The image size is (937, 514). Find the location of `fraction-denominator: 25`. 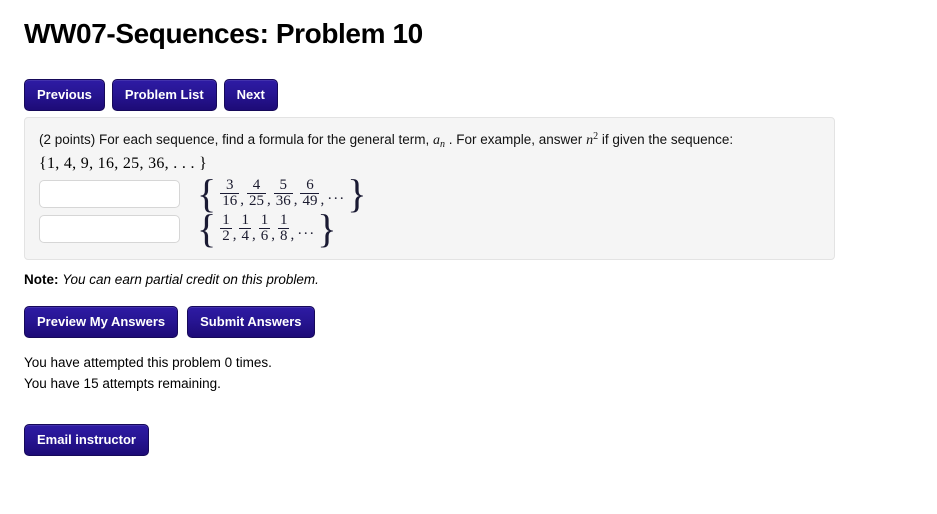

fraction-denominator: 25 is located at coordinates (256, 201).